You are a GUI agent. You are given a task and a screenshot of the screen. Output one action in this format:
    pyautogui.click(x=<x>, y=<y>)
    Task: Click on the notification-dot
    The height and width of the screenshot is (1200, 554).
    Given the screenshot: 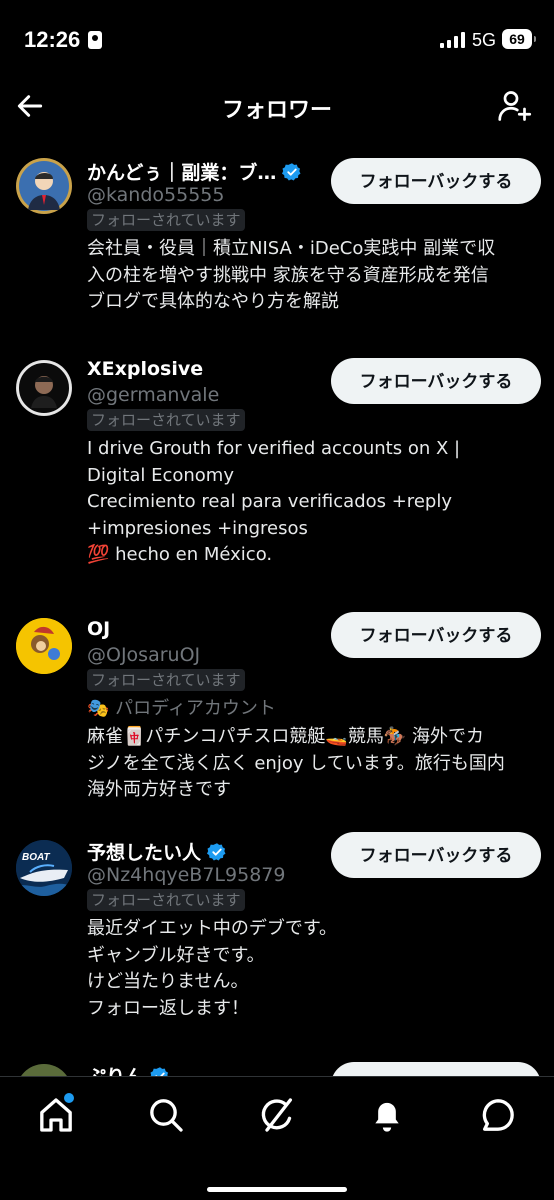 What is the action you would take?
    pyautogui.click(x=69, y=1098)
    